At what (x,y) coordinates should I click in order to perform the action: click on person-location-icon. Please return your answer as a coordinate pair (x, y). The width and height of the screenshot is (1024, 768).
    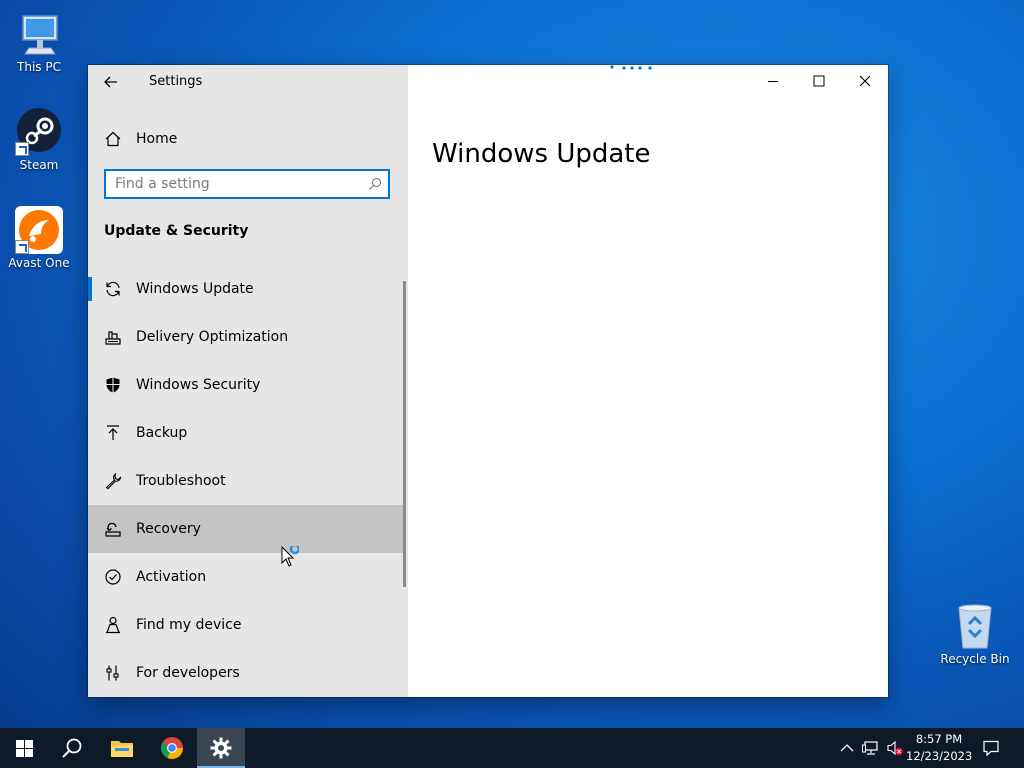
    Looking at the image, I should click on (113, 625).